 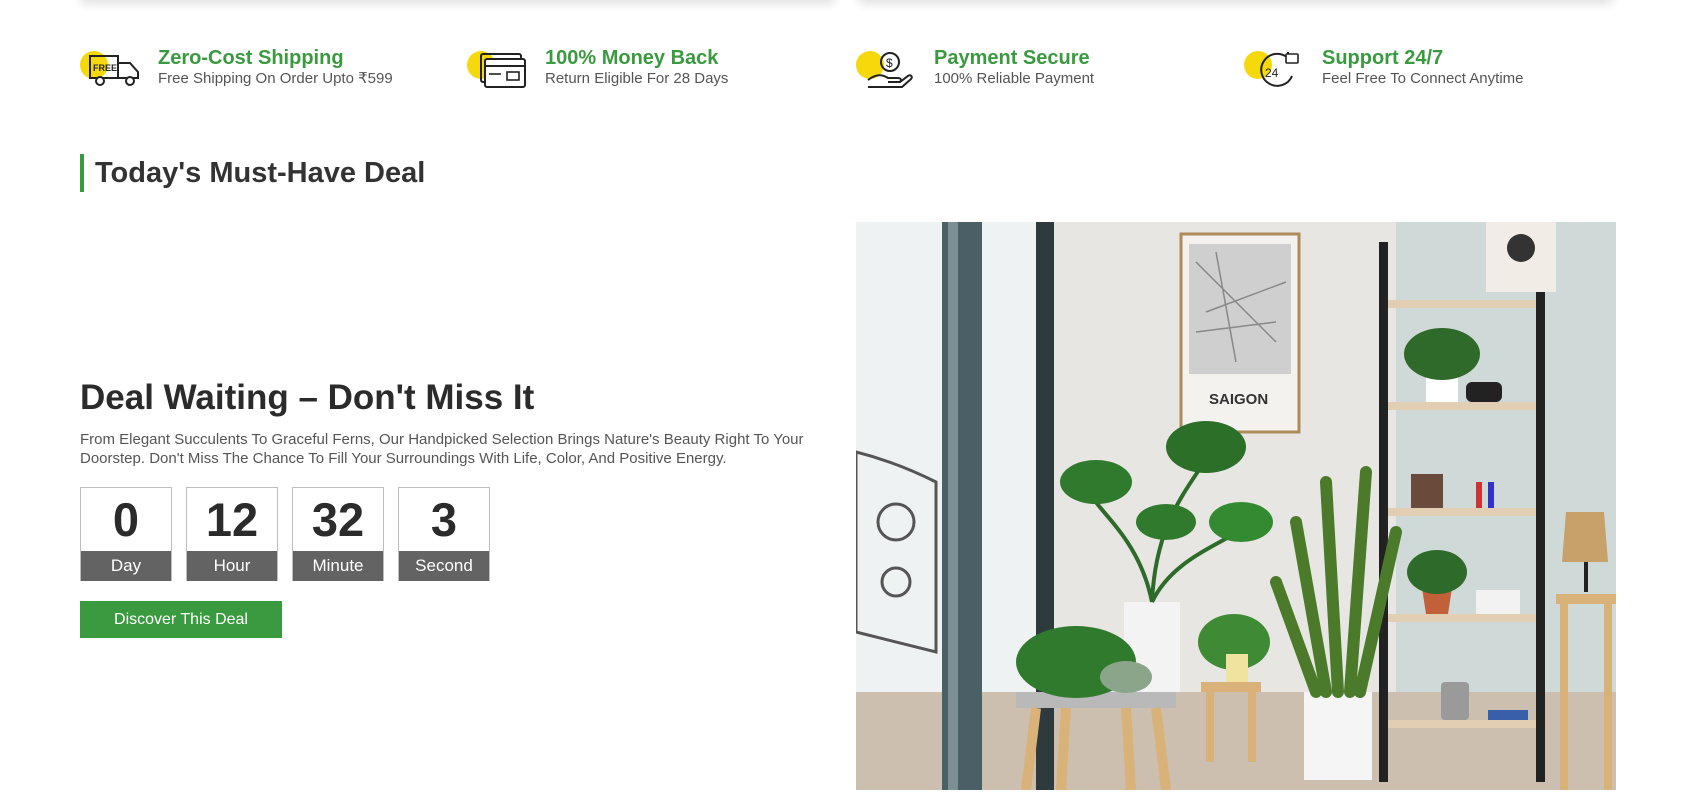 I want to click on feature-payment-secure: $ Payment Secure 100% Reliable Payment, so click(x=975, y=70).